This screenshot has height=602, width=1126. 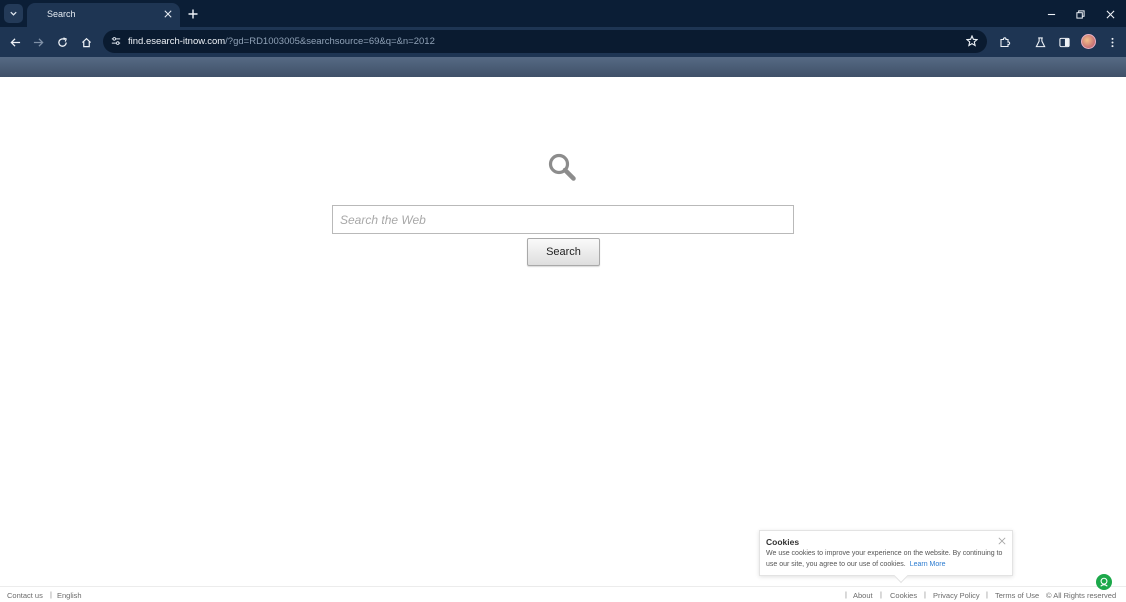 I want to click on cookie-close-button, so click(x=1001, y=540).